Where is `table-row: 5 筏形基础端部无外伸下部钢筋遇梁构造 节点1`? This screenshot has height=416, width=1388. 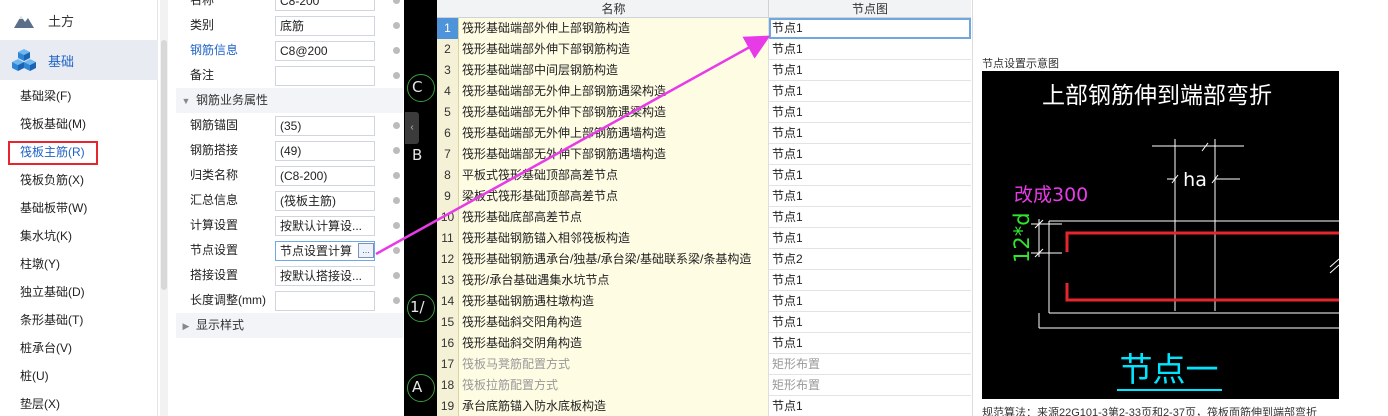 table-row: 5 筏形基础端部无外伸下部钢筋遇梁构造 节点1 is located at coordinates (704, 112).